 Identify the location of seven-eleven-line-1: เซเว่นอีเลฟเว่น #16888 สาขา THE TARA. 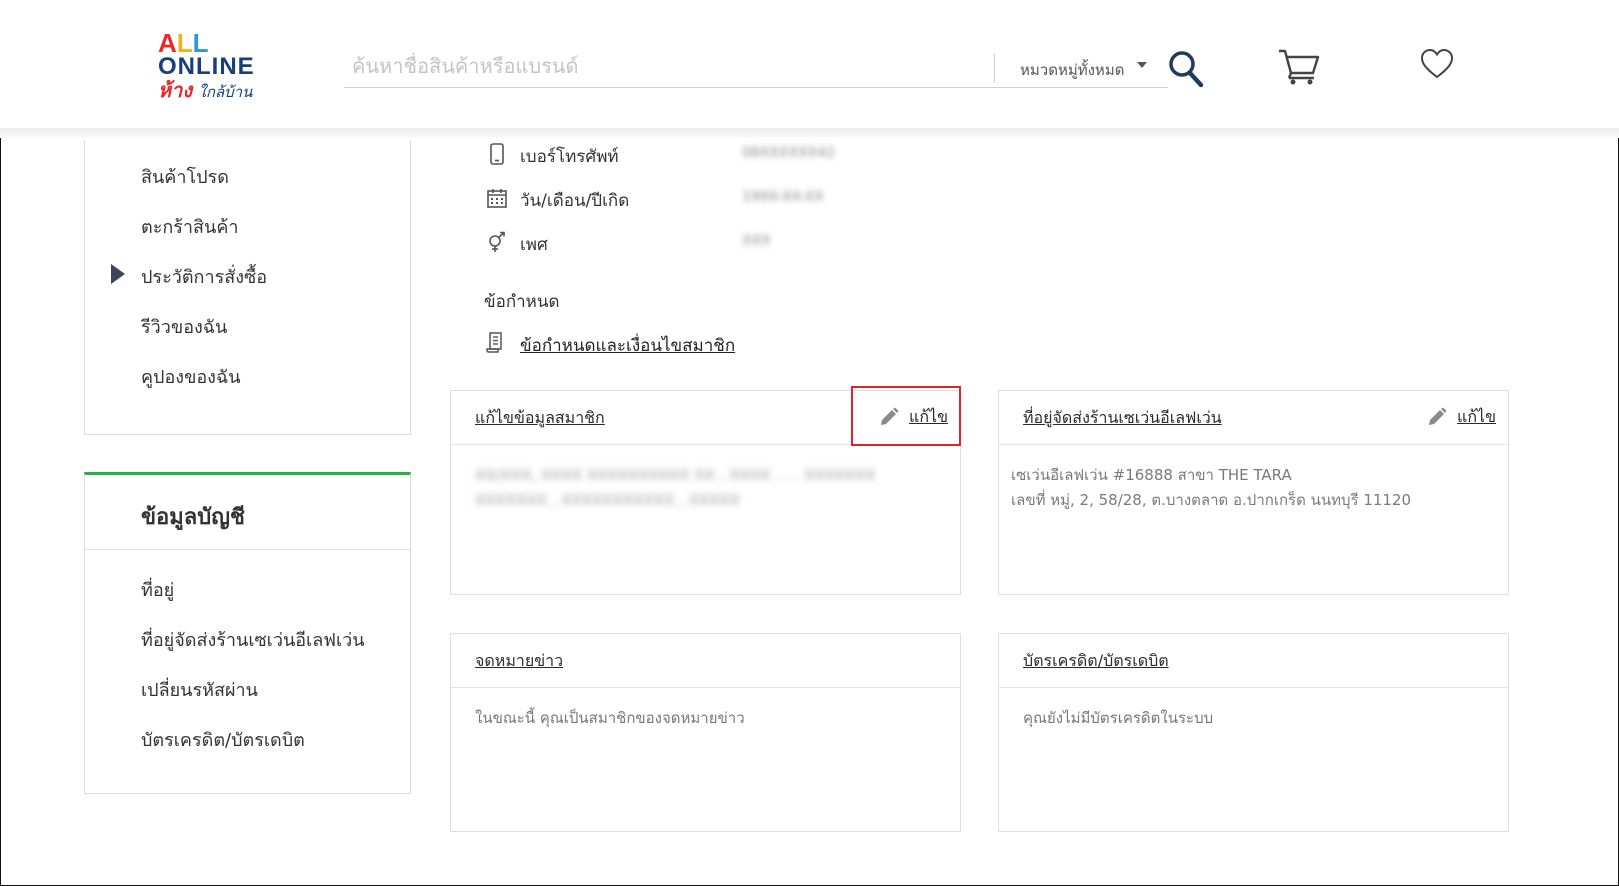
(1151, 475).